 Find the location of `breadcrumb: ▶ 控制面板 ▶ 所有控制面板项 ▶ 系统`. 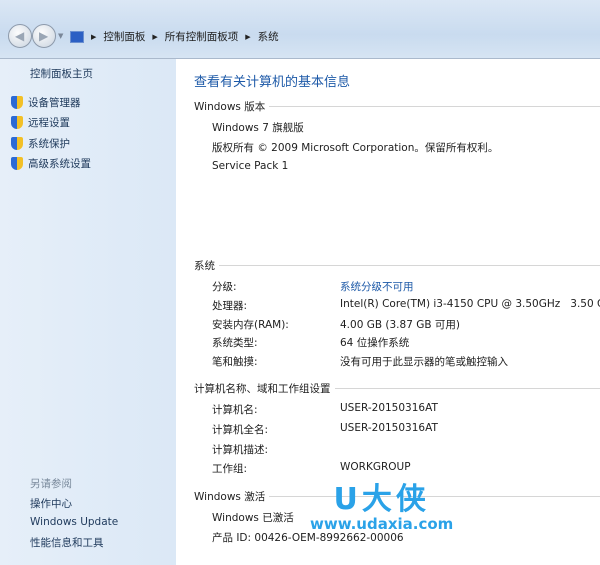

breadcrumb: ▶ 控制面板 ▶ 所有控制面板项 ▶ 系统 is located at coordinates (174, 36).